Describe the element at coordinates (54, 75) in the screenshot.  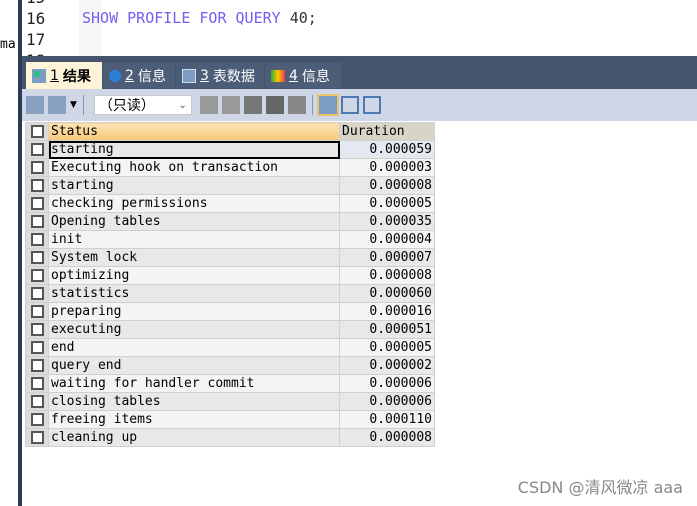
I see `tab-number: 1` at that location.